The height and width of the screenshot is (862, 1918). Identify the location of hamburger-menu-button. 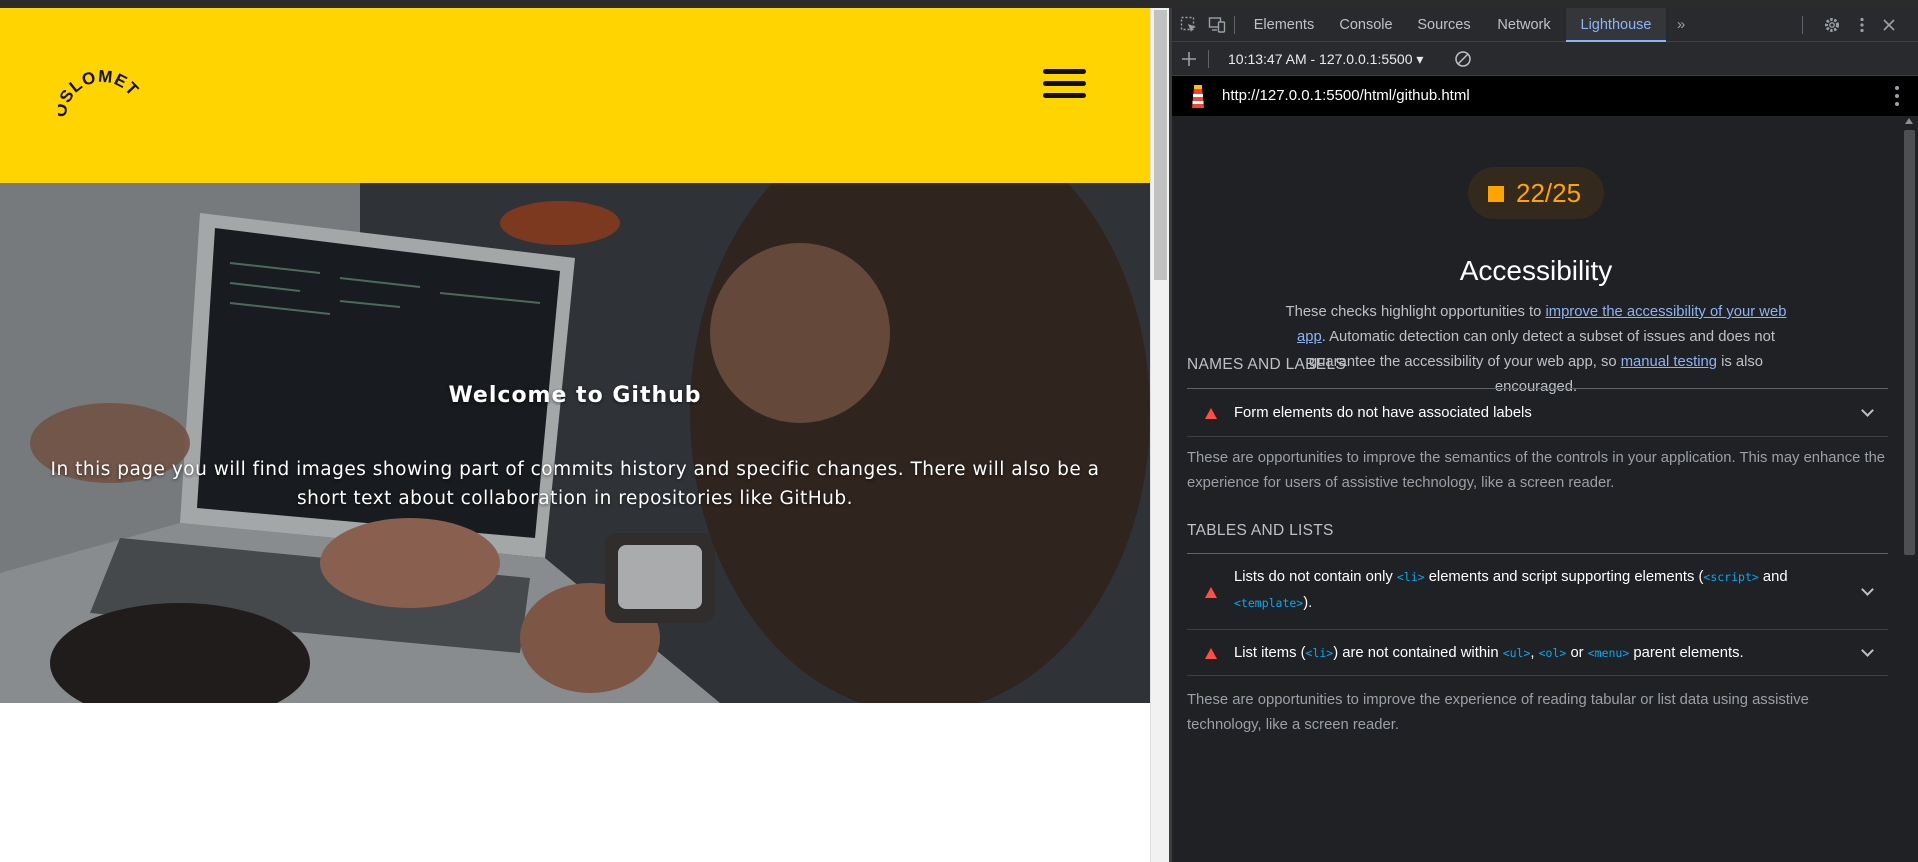
(1064, 85).